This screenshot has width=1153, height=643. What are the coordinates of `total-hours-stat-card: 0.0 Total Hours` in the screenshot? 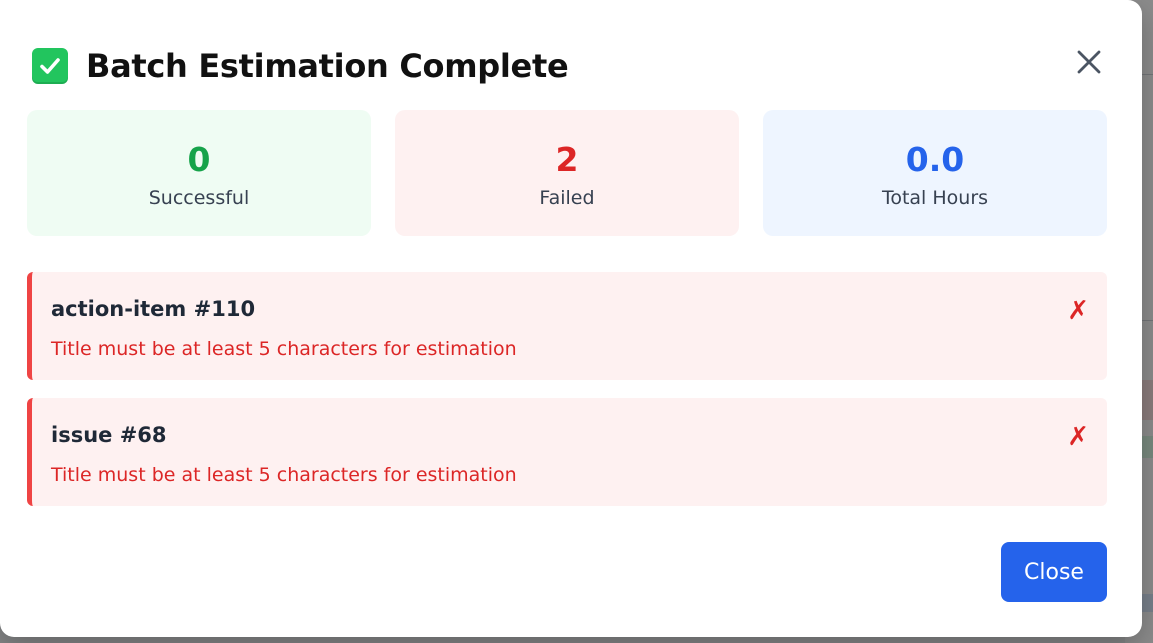 It's located at (935, 173).